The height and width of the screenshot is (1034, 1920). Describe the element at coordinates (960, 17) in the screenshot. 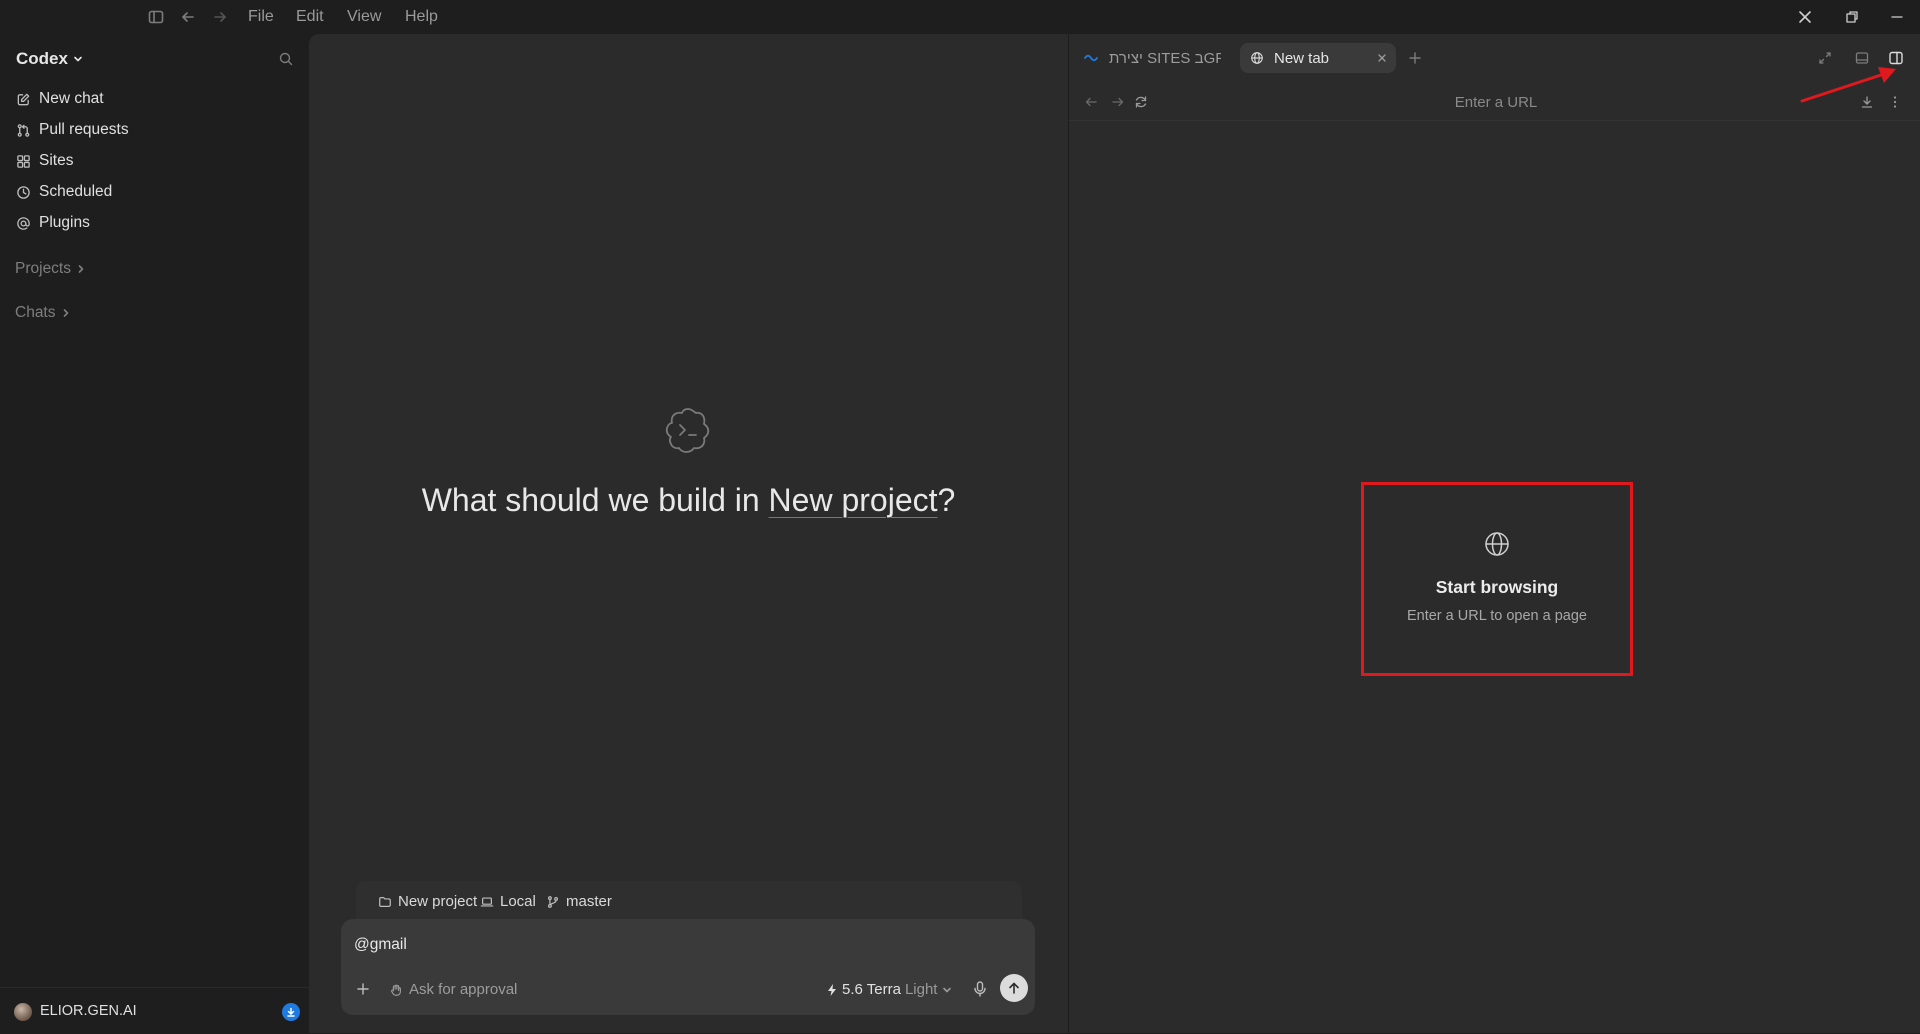

I see `title-bar: File Edit View Help` at that location.